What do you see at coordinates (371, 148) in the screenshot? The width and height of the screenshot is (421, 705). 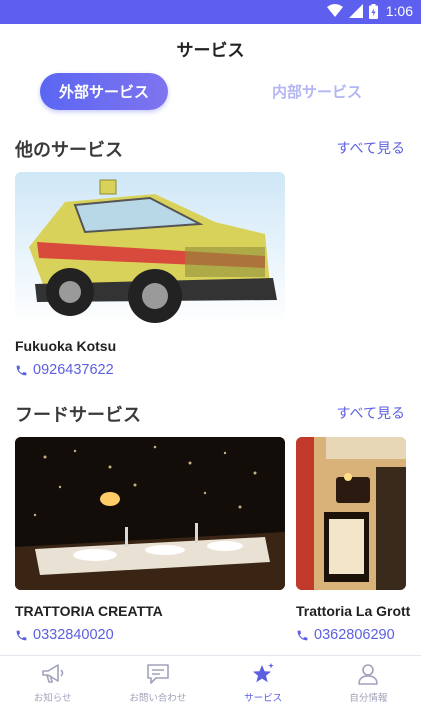 I see `see-all-other-services-link: すべて見る` at bounding box center [371, 148].